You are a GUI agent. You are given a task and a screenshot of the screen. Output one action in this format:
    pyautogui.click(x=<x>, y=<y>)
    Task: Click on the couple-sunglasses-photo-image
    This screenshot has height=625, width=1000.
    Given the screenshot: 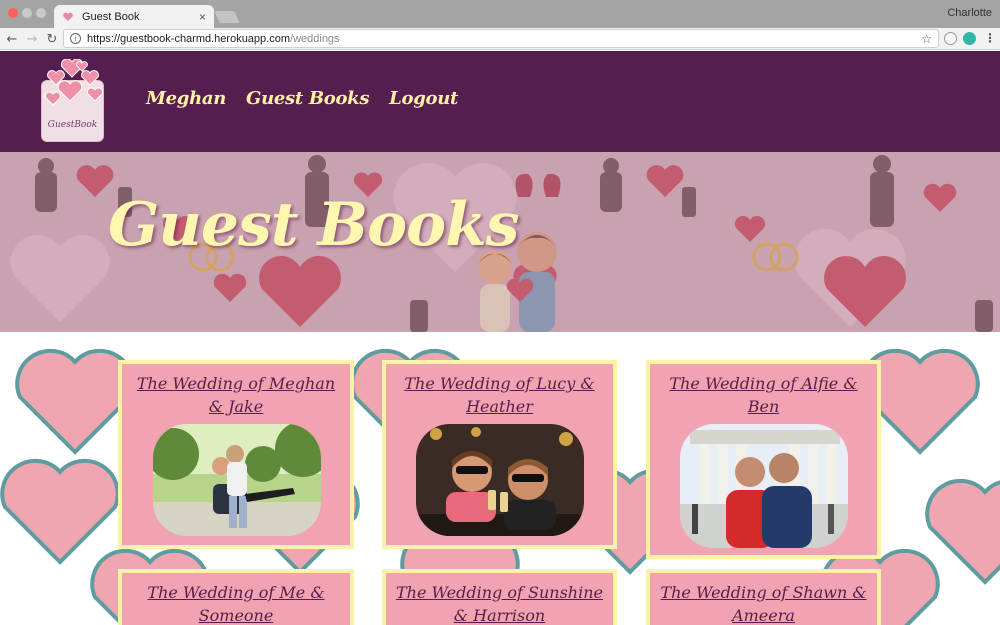 What is the action you would take?
    pyautogui.click(x=500, y=480)
    